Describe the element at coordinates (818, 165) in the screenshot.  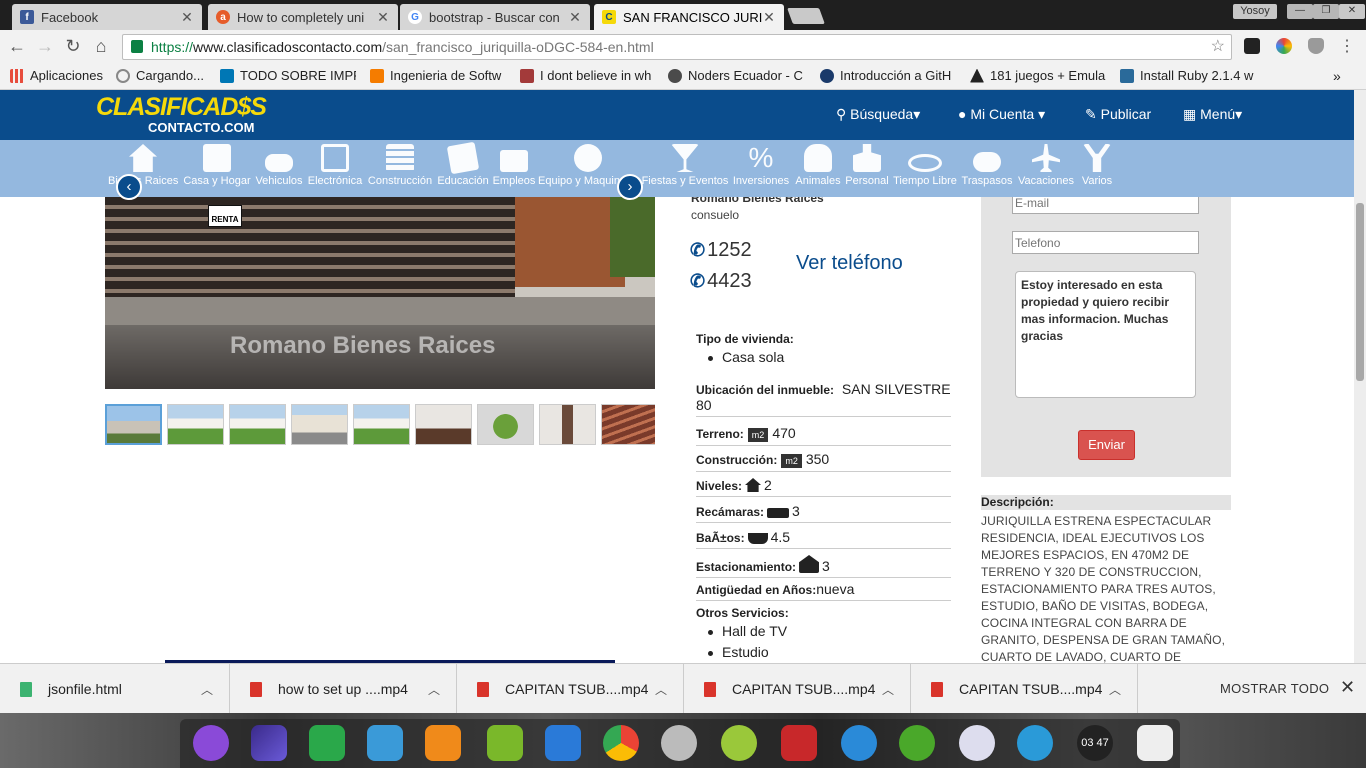
I see `category-animales: Animales` at that location.